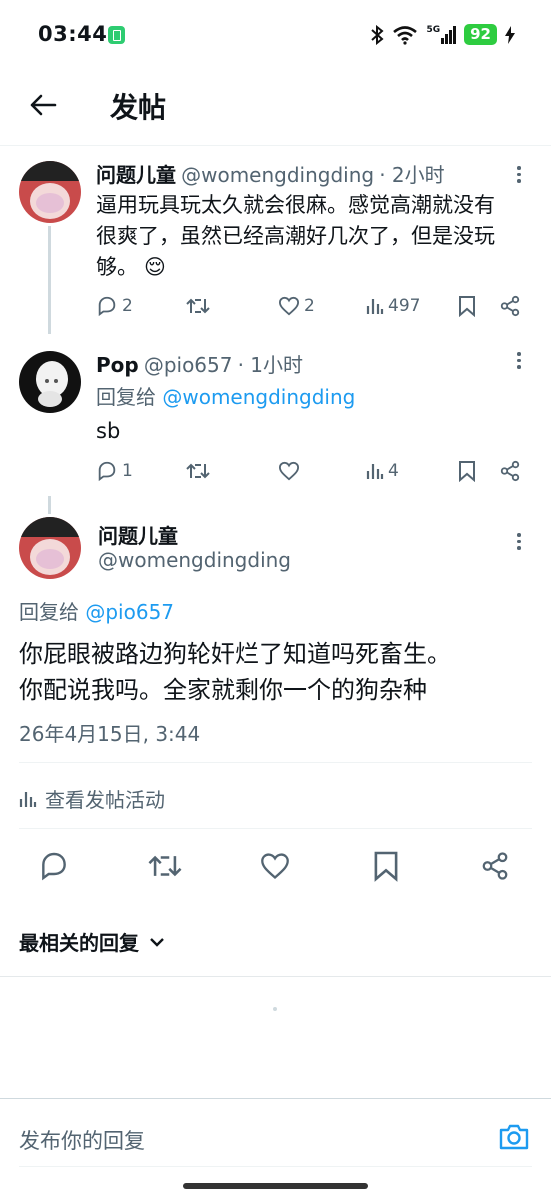 The width and height of the screenshot is (551, 1200). I want to click on tweet-header: Pop @pio657 · 1小时, so click(199, 363).